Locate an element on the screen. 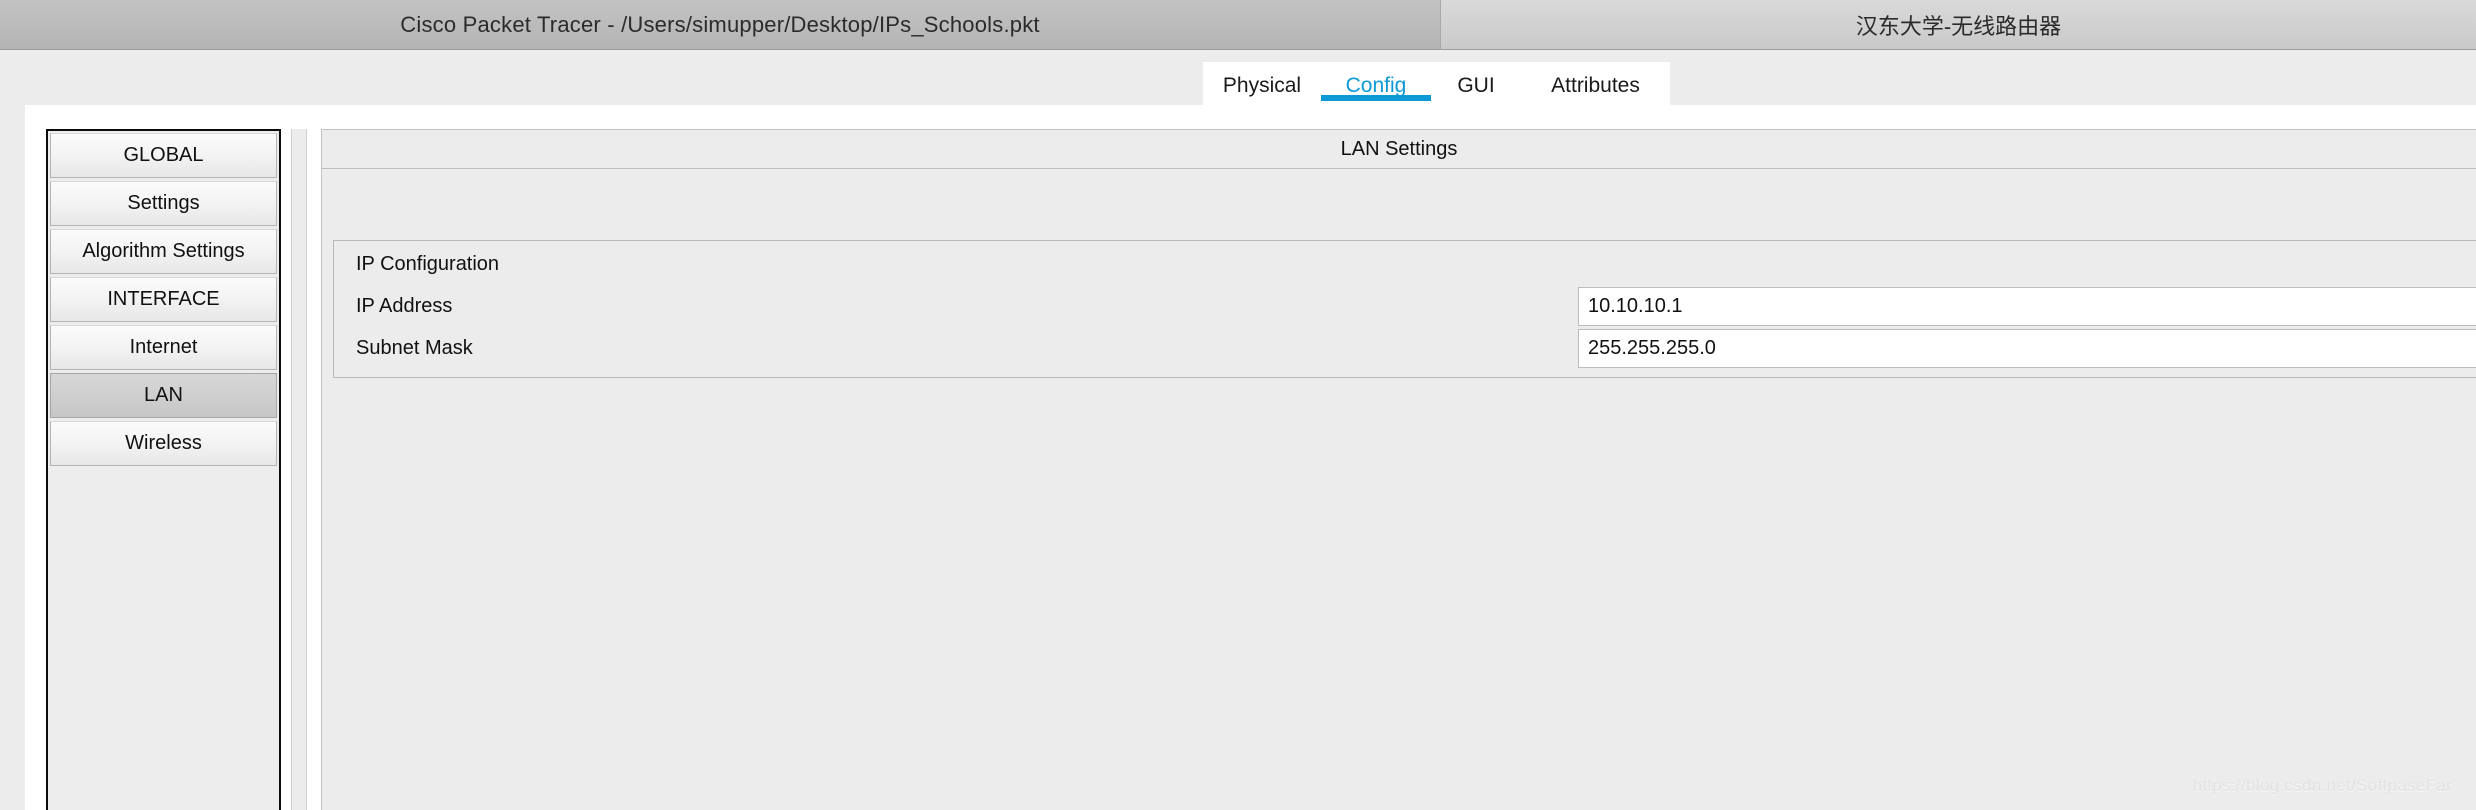  ip-address-input: 10.10.10.1 is located at coordinates (2027, 306).